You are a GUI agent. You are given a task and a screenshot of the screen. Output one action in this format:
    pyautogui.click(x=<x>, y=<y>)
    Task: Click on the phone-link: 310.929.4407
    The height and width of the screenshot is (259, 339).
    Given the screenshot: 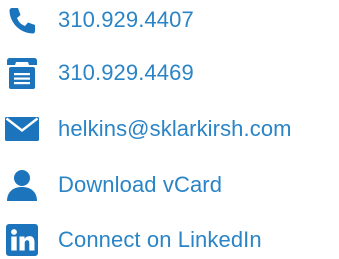 What is the action you would take?
    pyautogui.click(x=169, y=20)
    